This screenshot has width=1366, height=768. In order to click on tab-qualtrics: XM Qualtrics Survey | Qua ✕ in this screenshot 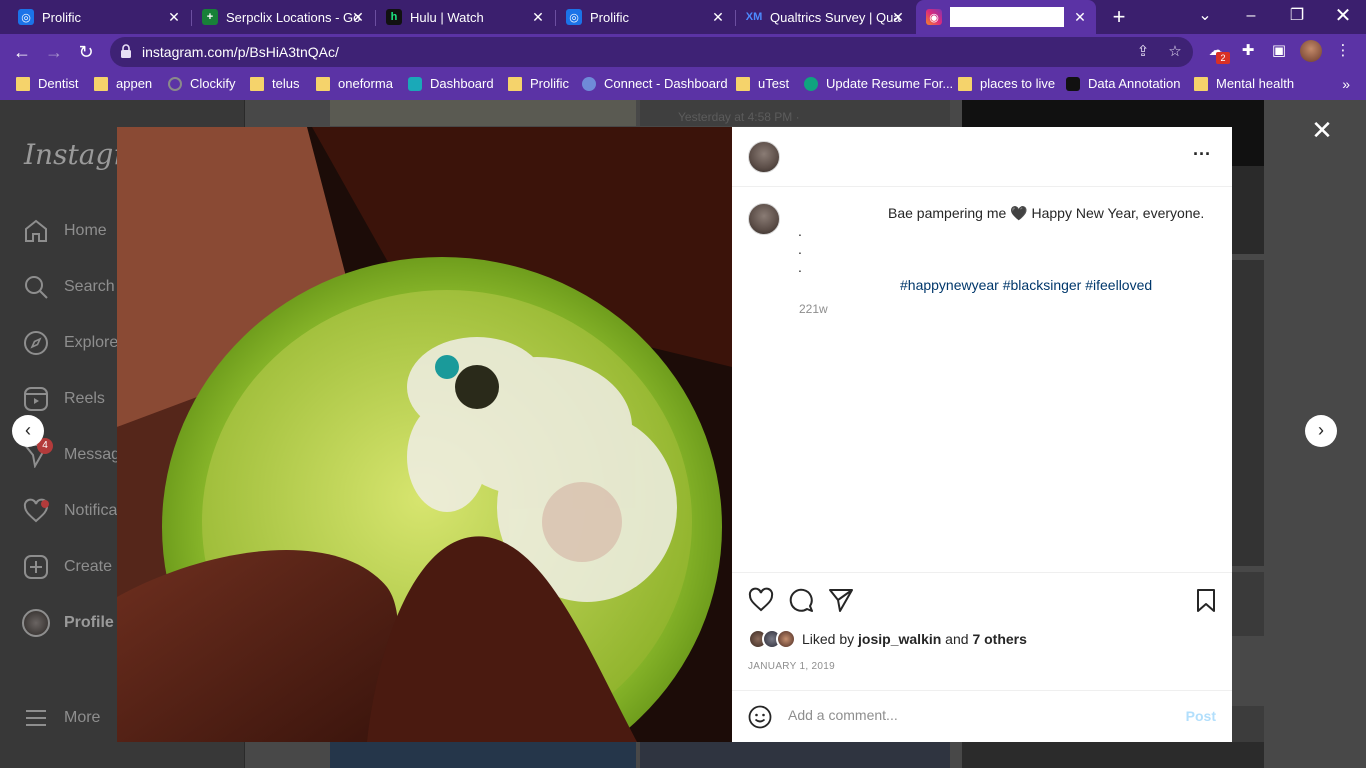, I will do `click(825, 17)`.